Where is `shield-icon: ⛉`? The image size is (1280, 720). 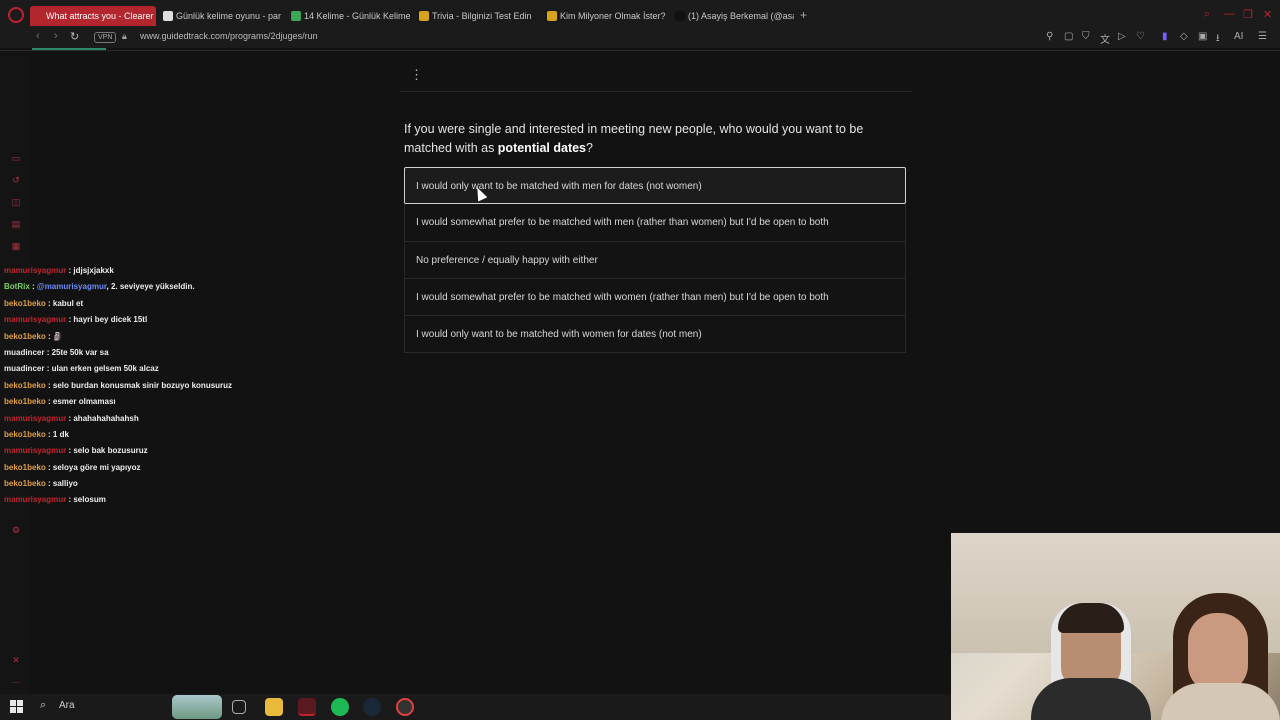
shield-icon: ⛉ is located at coordinates (1086, 36).